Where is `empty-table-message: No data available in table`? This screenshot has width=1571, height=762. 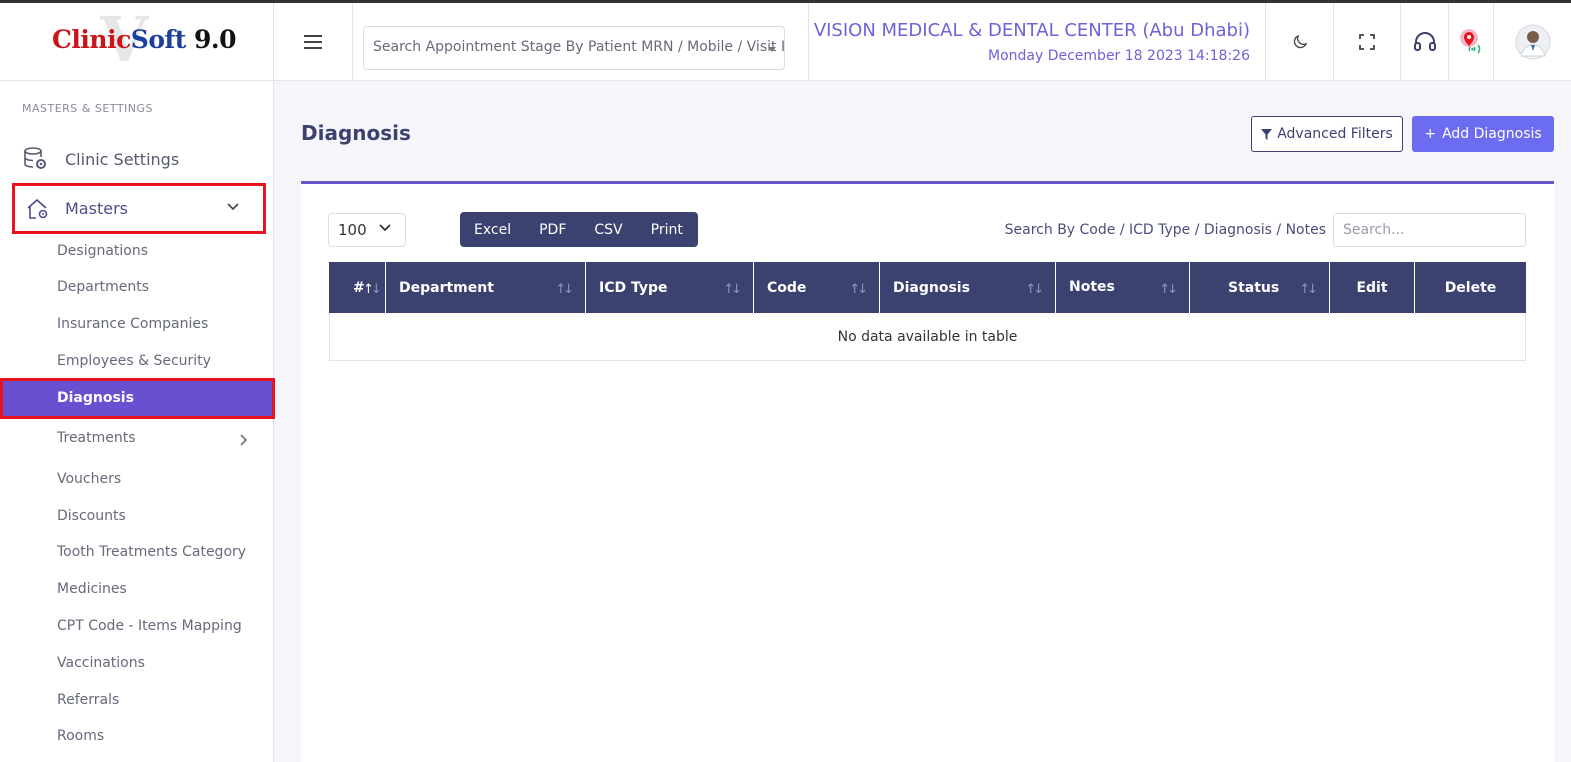 empty-table-message: No data available in table is located at coordinates (927, 336).